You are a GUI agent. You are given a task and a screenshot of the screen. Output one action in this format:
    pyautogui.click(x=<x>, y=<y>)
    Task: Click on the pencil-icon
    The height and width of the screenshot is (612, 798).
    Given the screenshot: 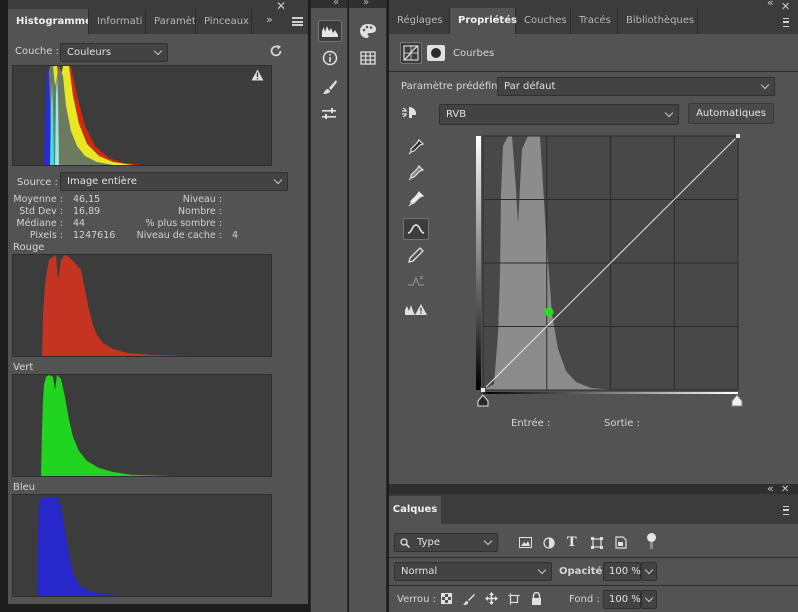 What is the action you would take?
    pyautogui.click(x=416, y=255)
    